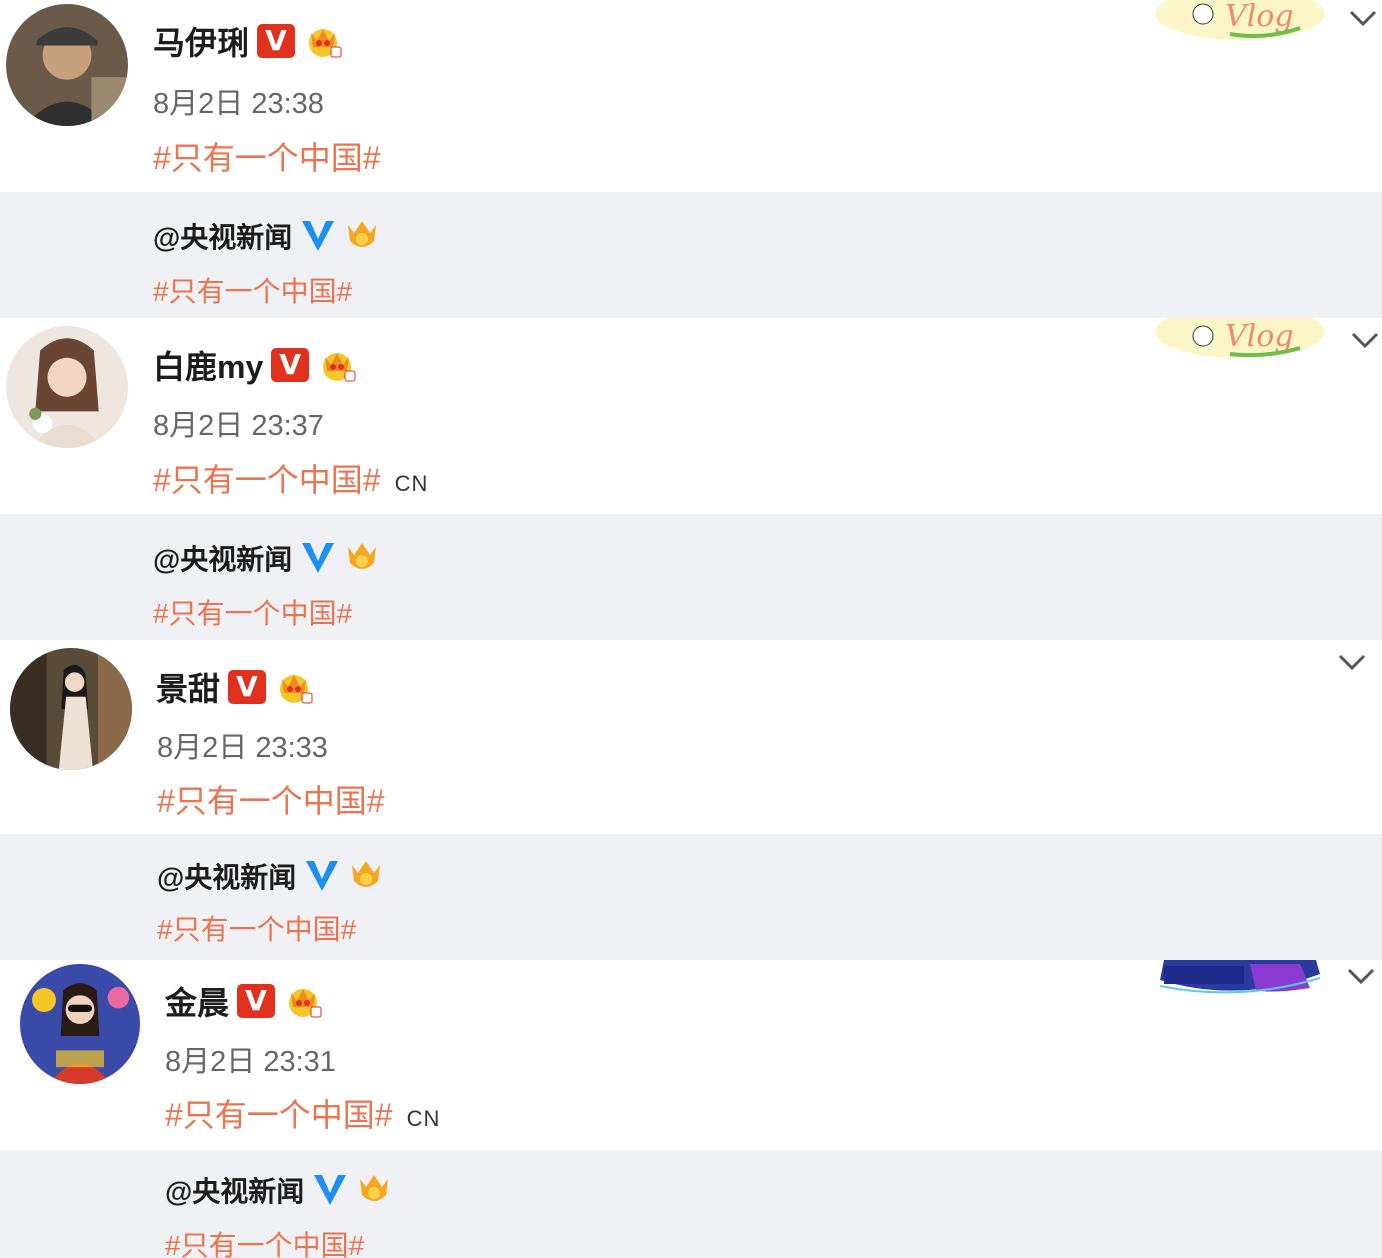  I want to click on author-name: 白鹿my V, so click(255, 365).